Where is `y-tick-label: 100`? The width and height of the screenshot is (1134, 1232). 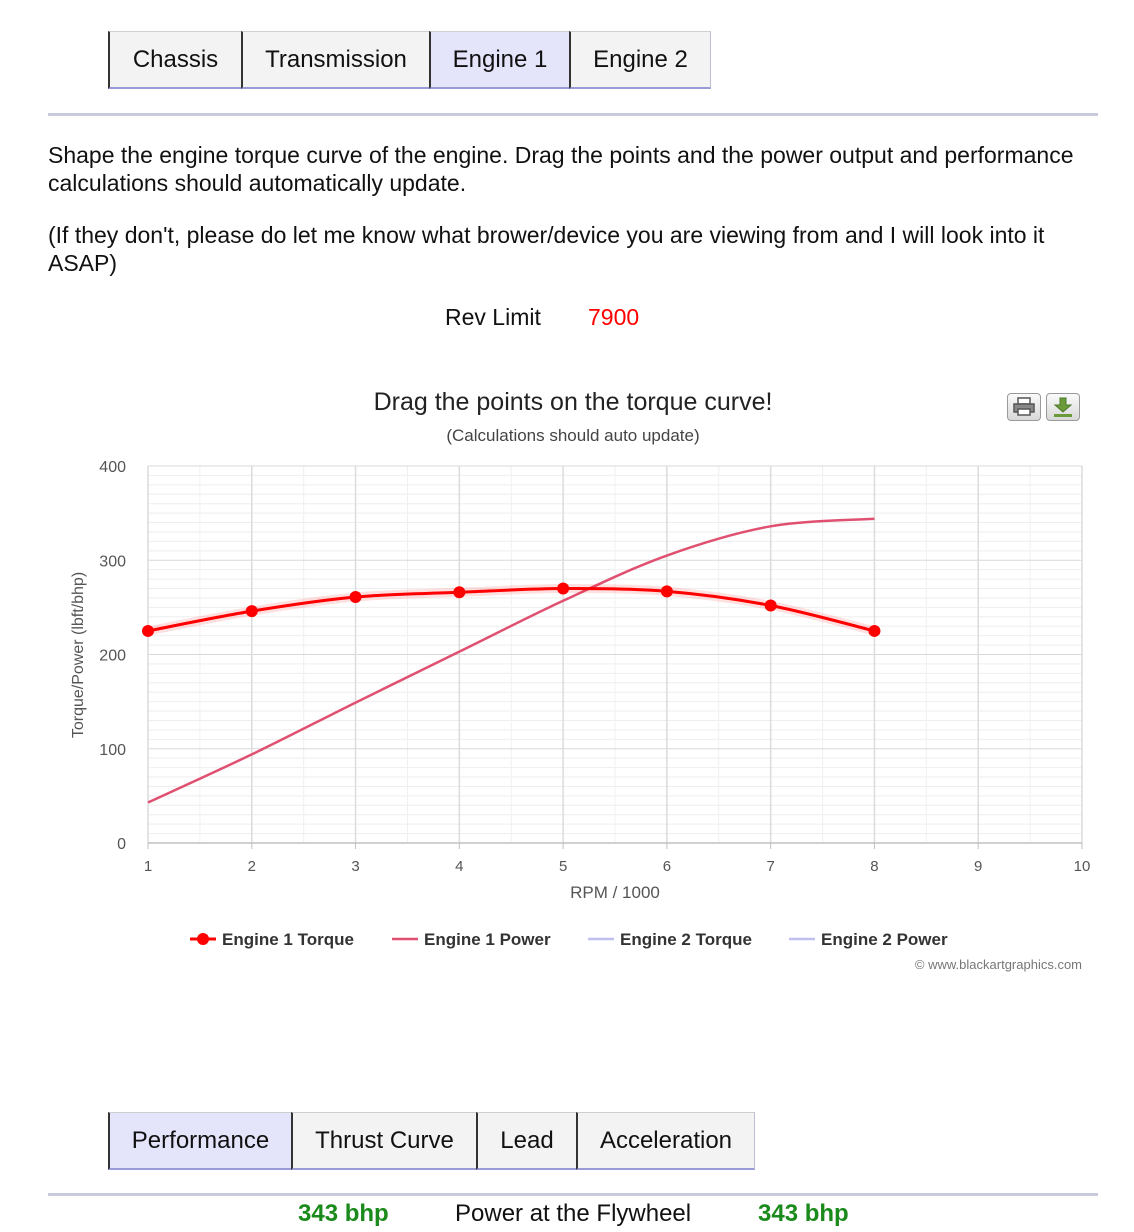 y-tick-label: 100 is located at coordinates (112, 750).